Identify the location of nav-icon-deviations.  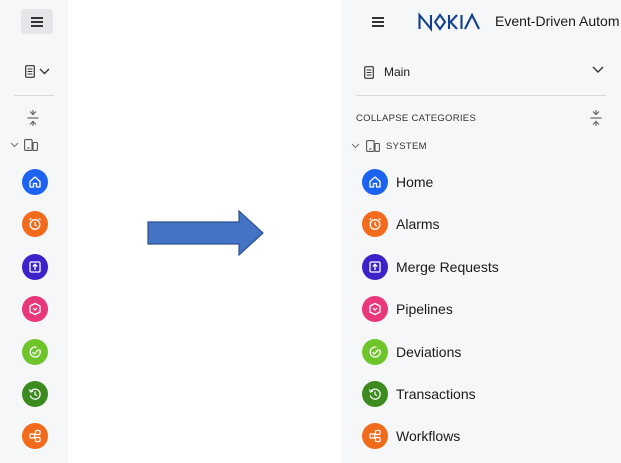
(35, 352).